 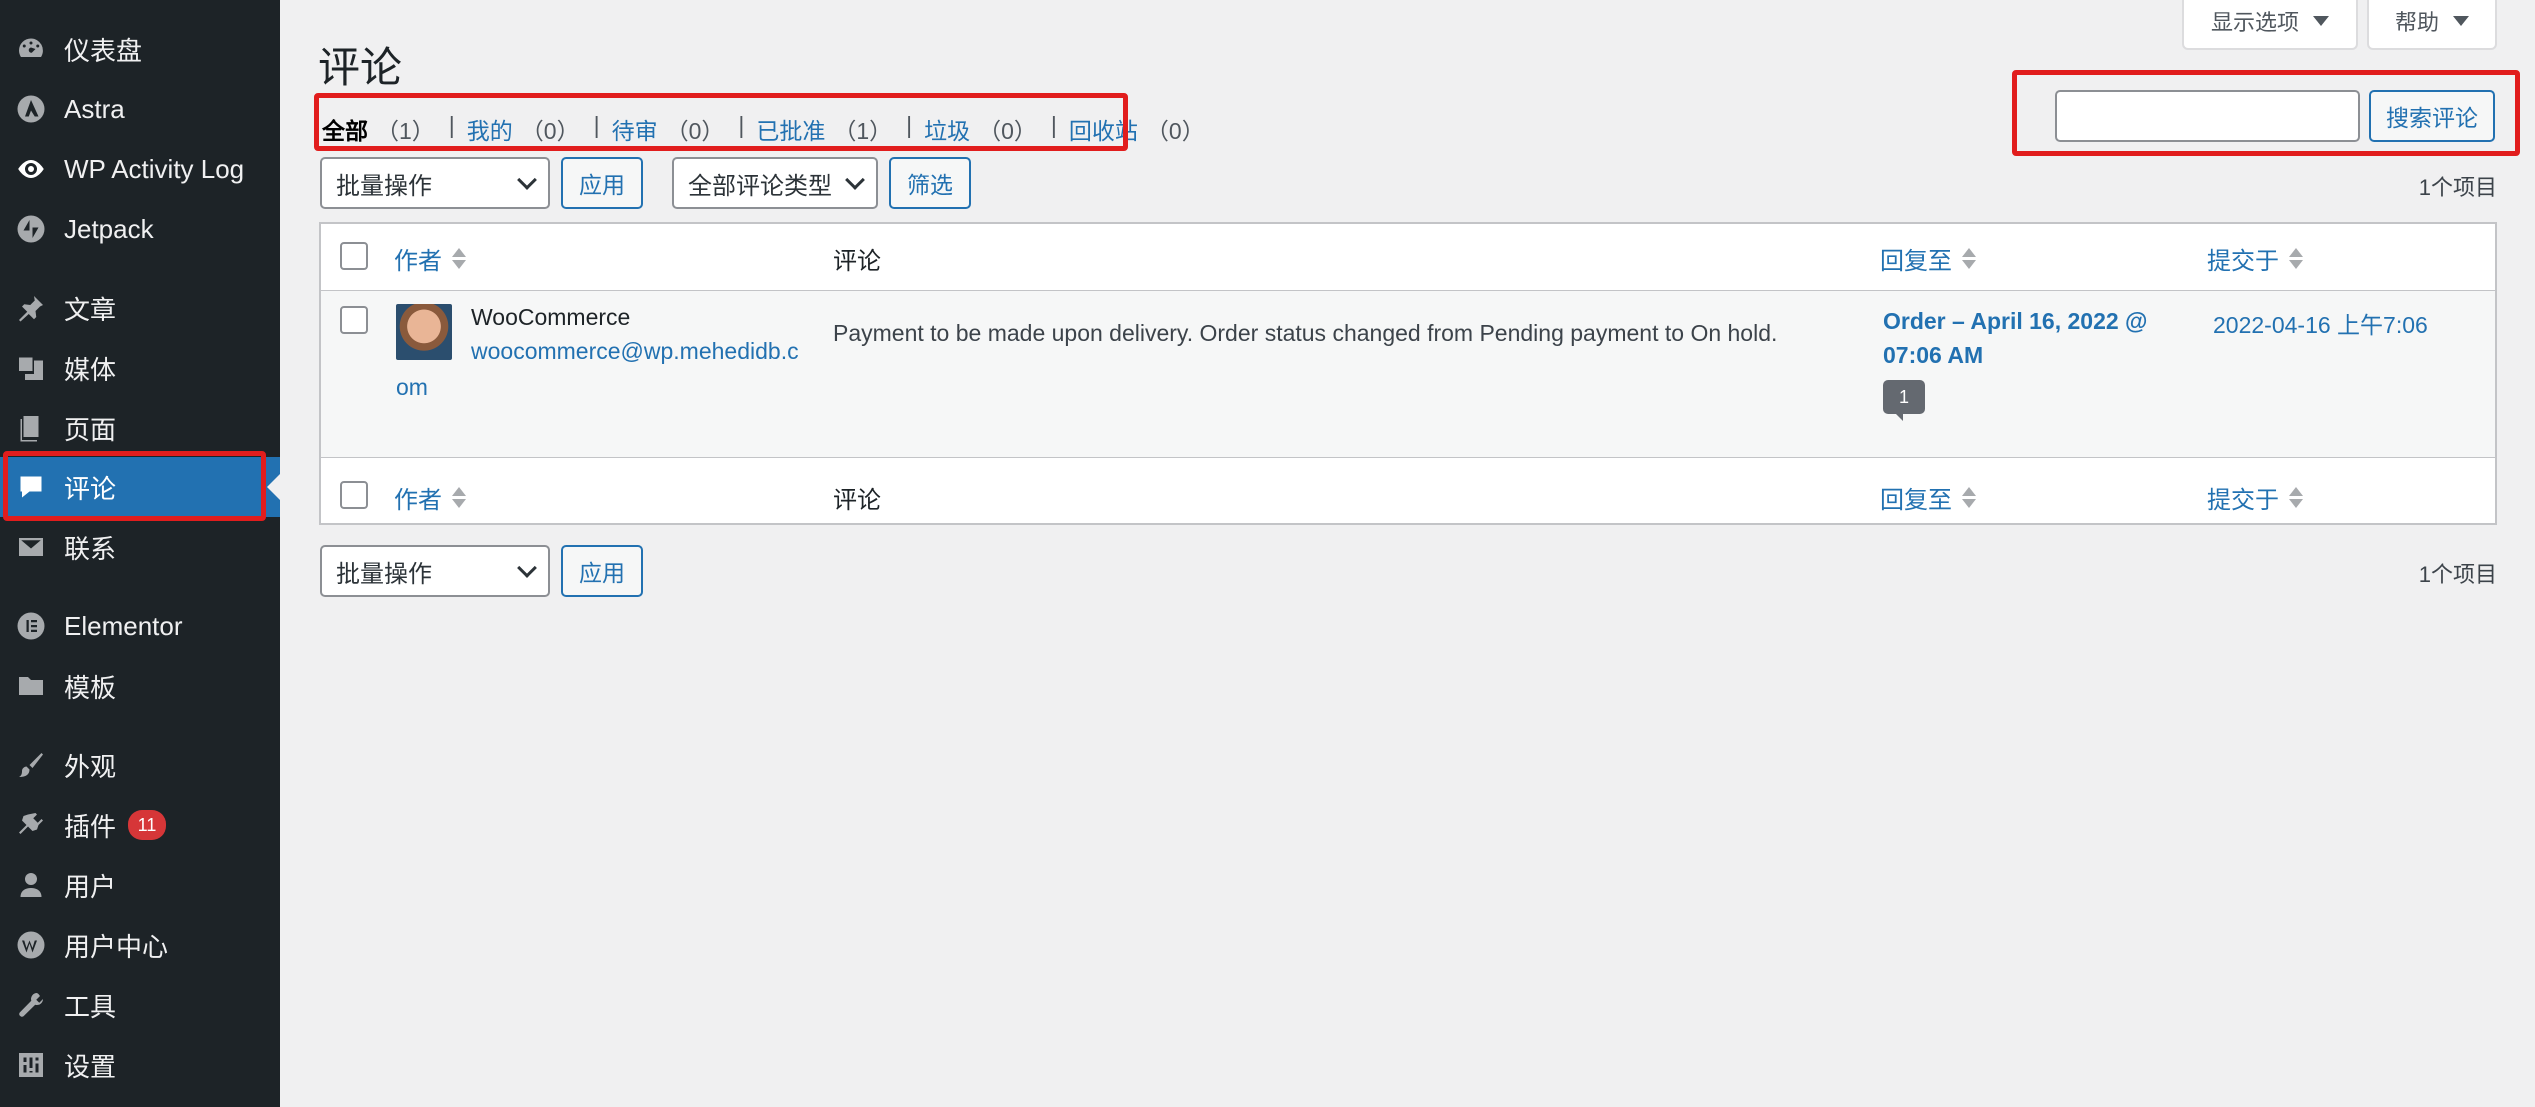 I want to click on sidebar-item-label: 模板, so click(x=90, y=687).